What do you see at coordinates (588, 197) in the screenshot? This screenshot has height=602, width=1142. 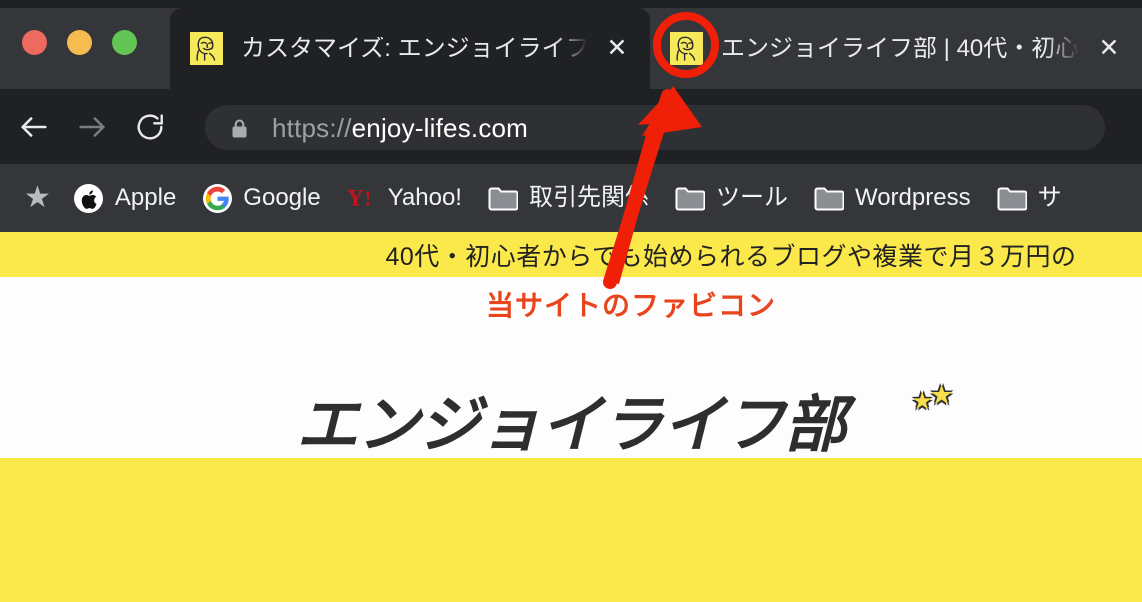 I see `bookmark-label: 取引先関係` at bounding box center [588, 197].